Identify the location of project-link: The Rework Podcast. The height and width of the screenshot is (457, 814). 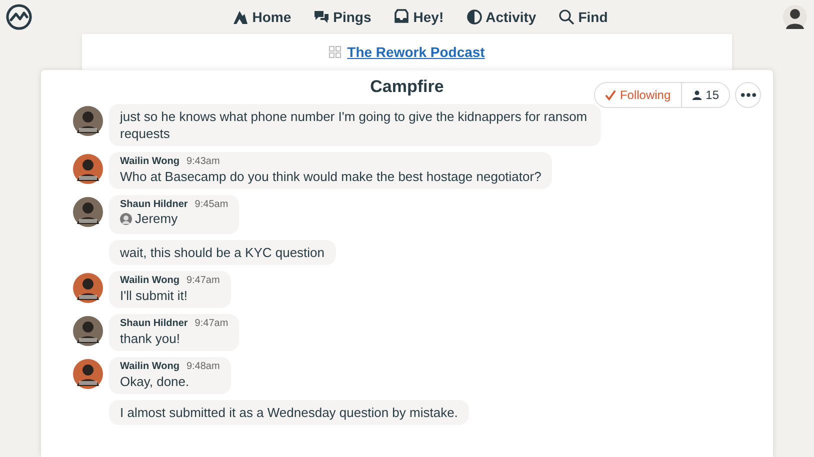
(416, 52).